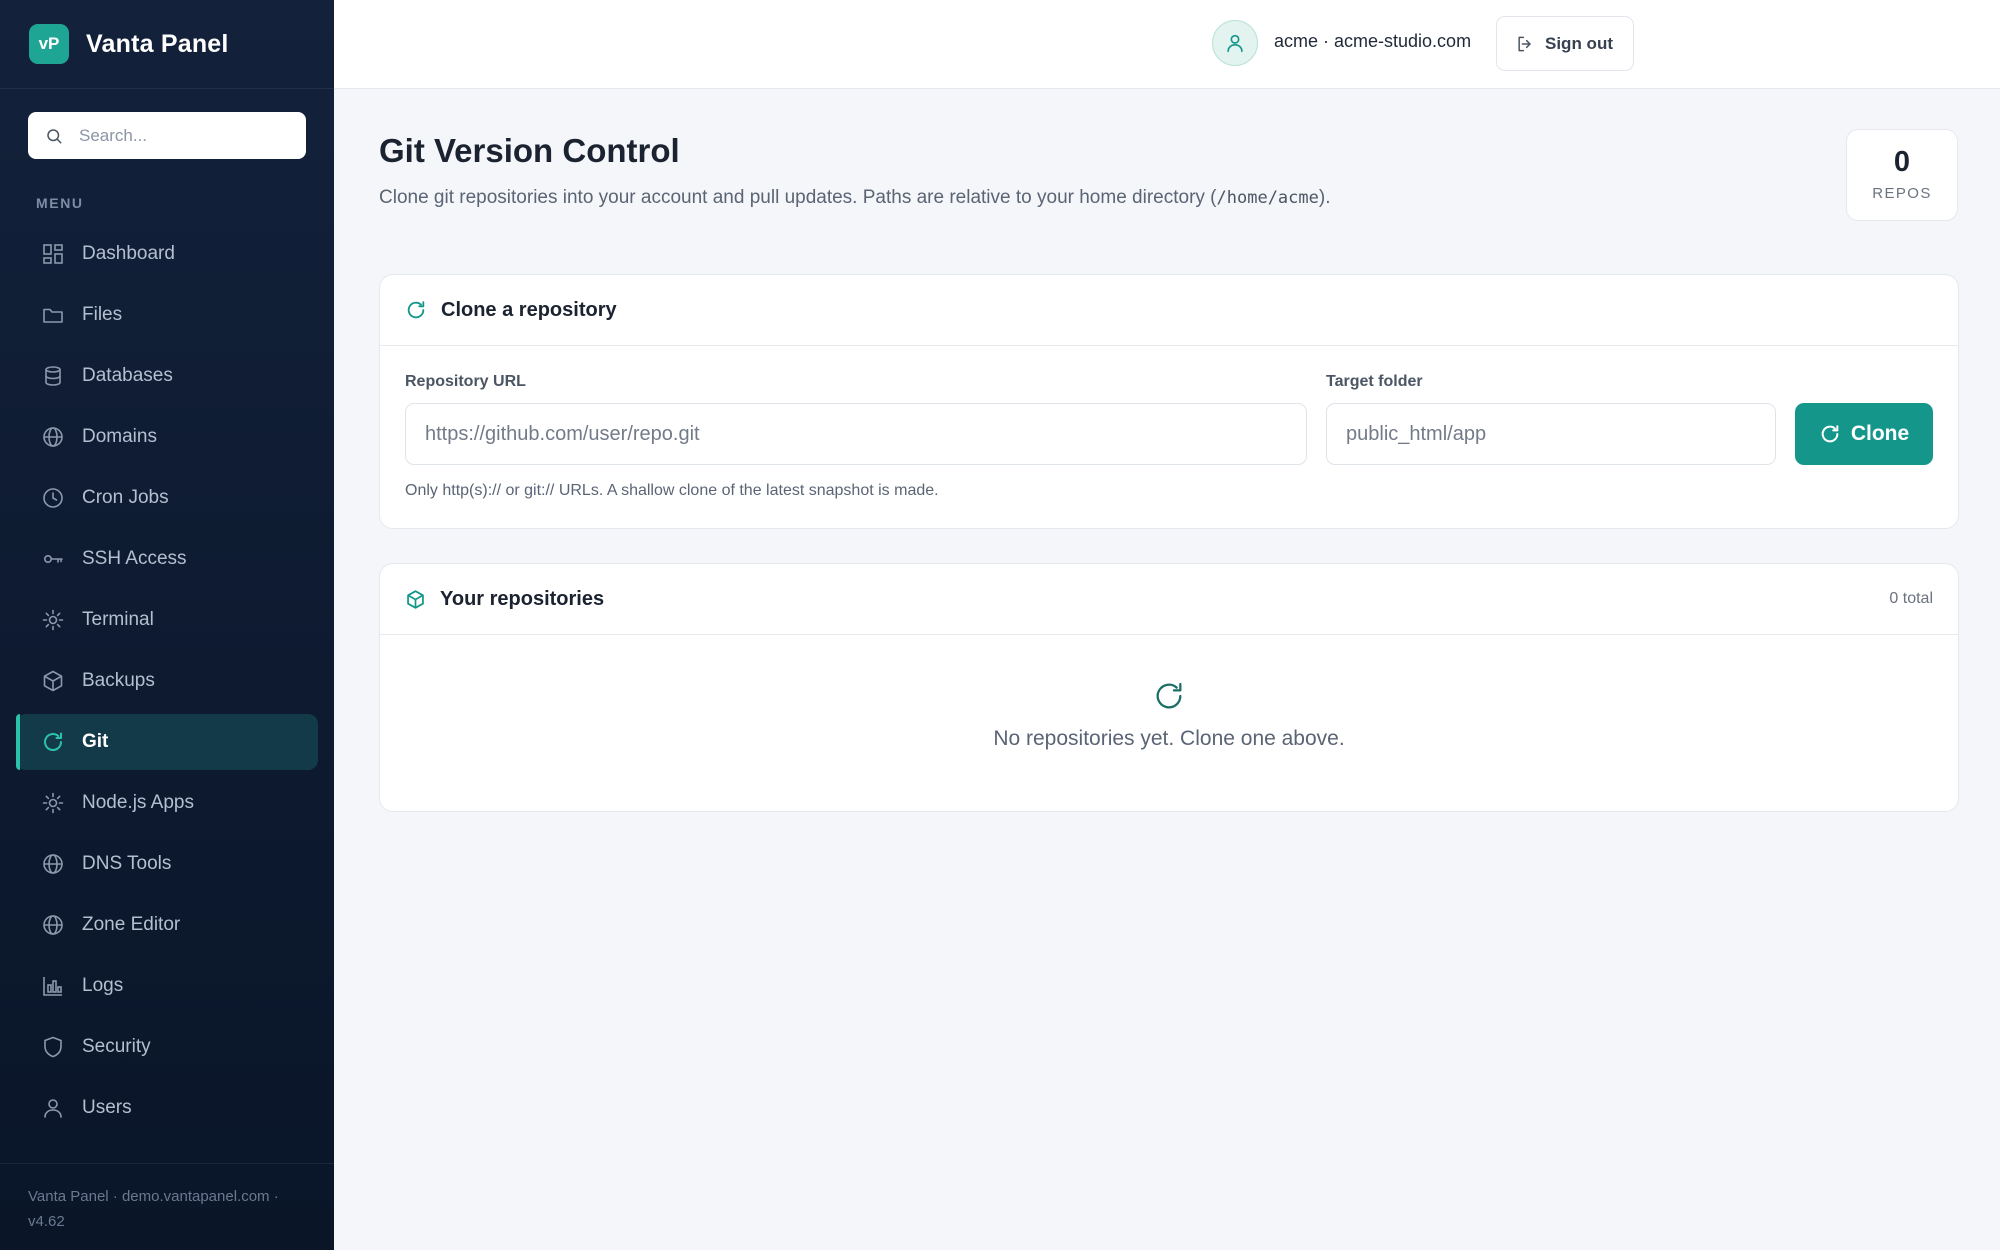 The width and height of the screenshot is (2000, 1250). What do you see at coordinates (1902, 162) in the screenshot?
I see `repos-count: 0` at bounding box center [1902, 162].